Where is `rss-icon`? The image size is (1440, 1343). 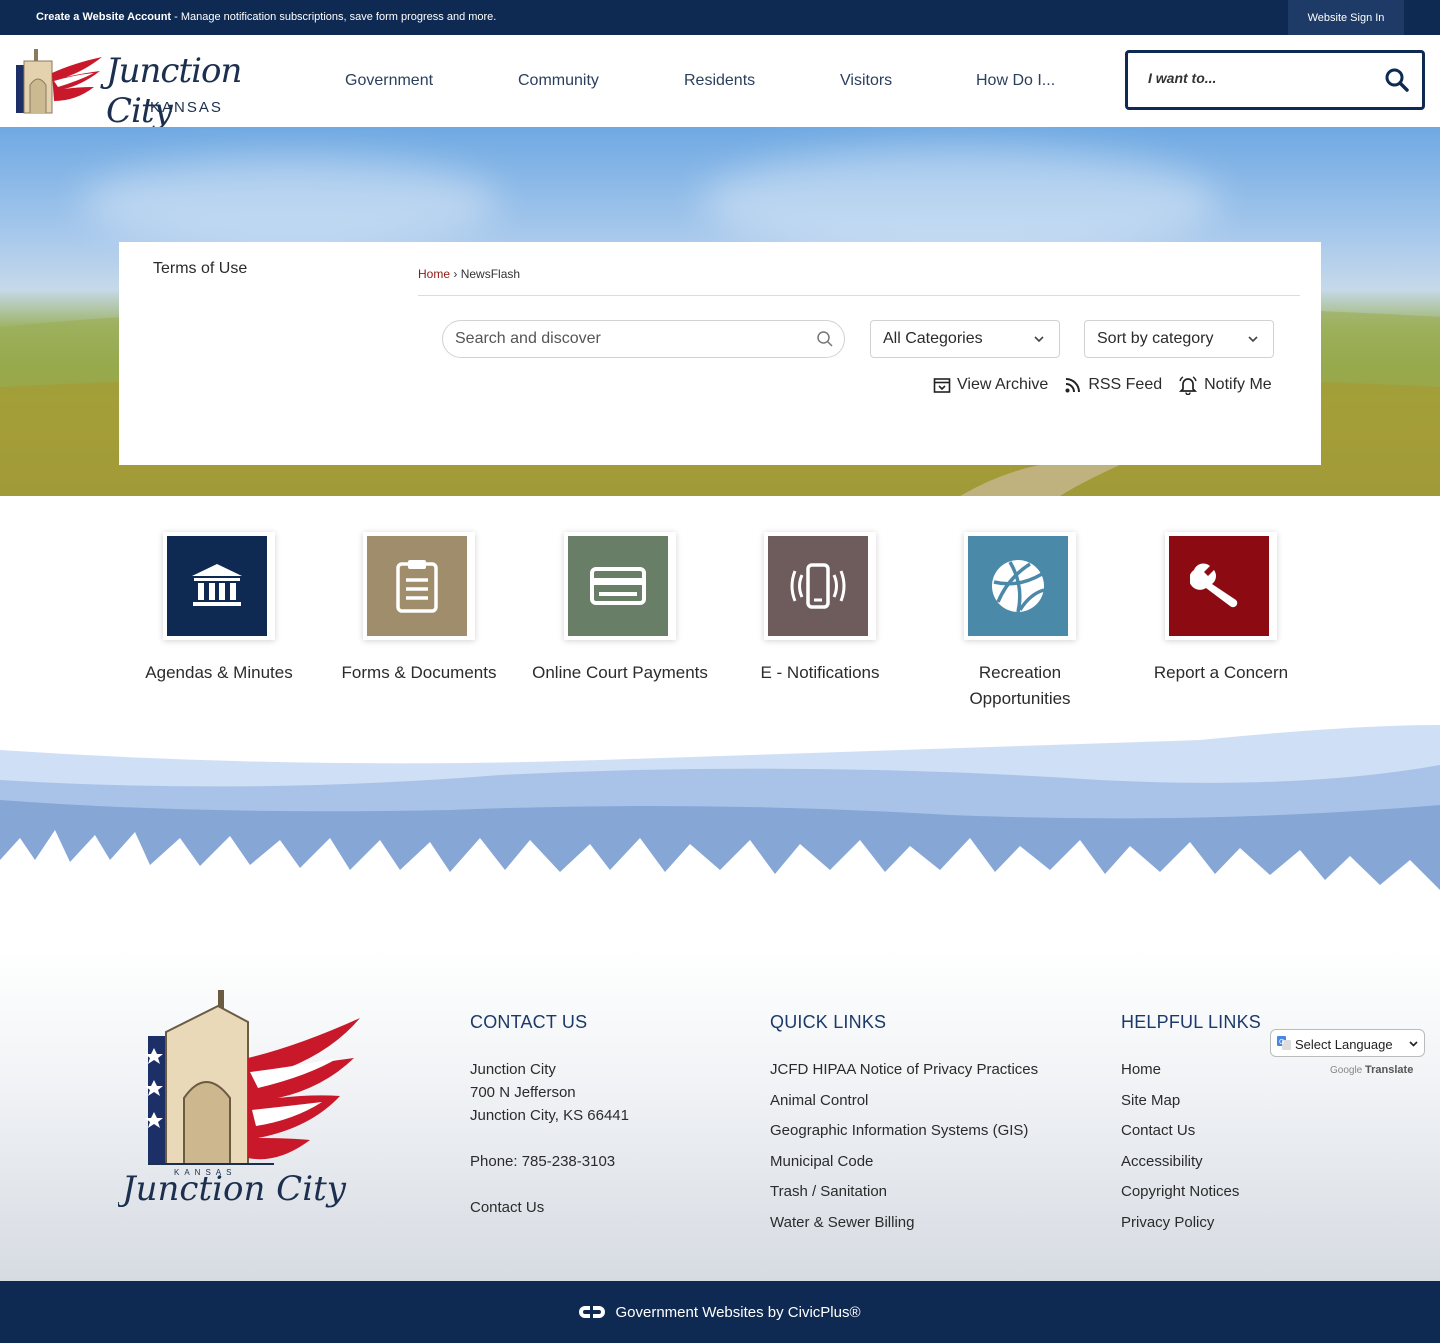
rss-icon is located at coordinates (1073, 385).